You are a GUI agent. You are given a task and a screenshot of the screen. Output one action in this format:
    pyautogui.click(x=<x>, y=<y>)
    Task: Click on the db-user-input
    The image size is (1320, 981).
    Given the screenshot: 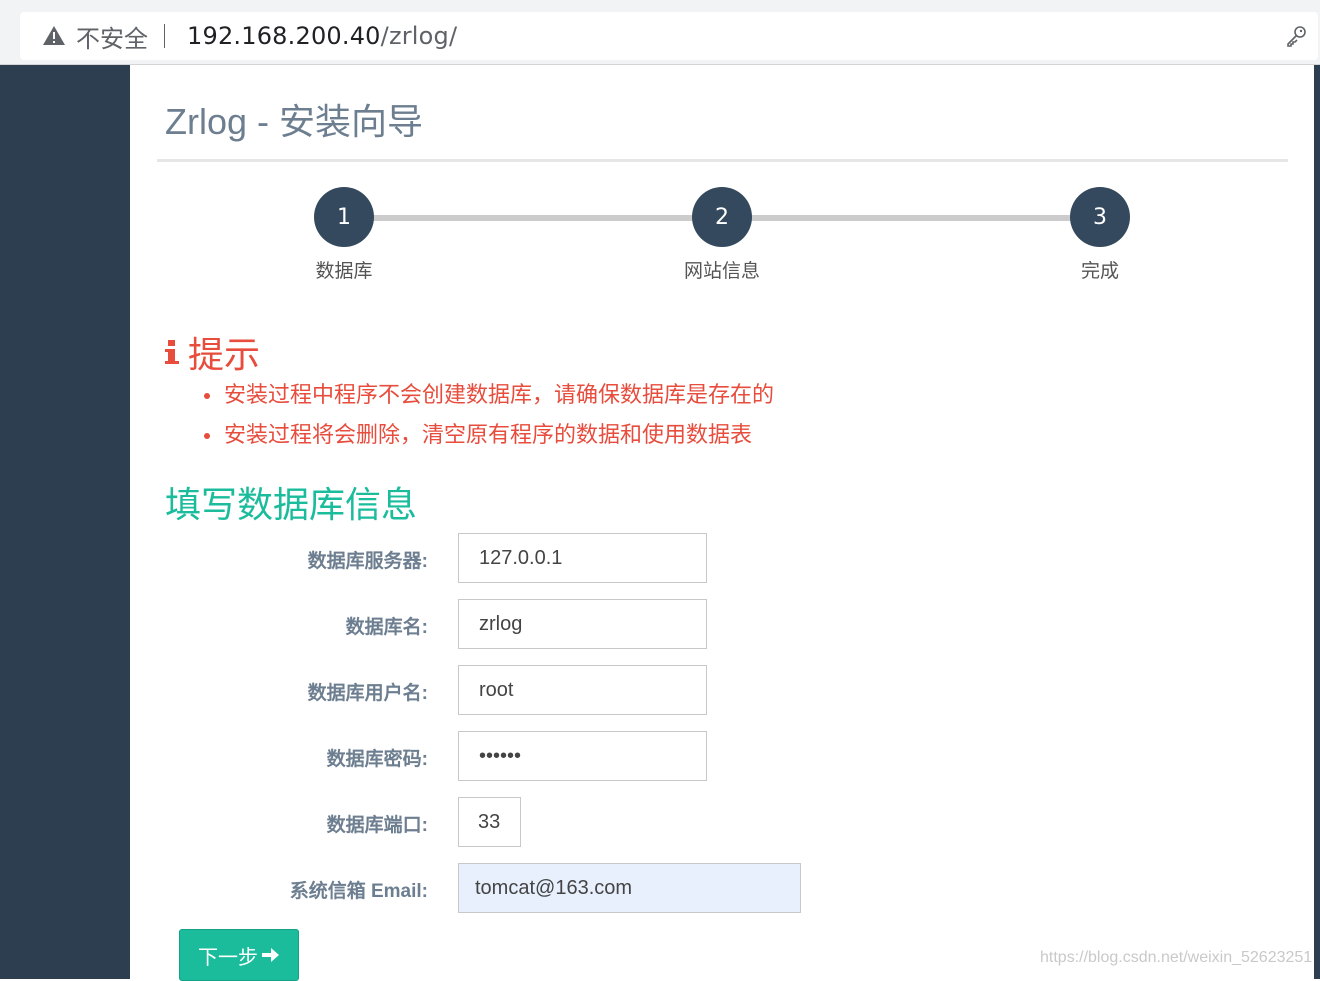 What is the action you would take?
    pyautogui.click(x=582, y=690)
    